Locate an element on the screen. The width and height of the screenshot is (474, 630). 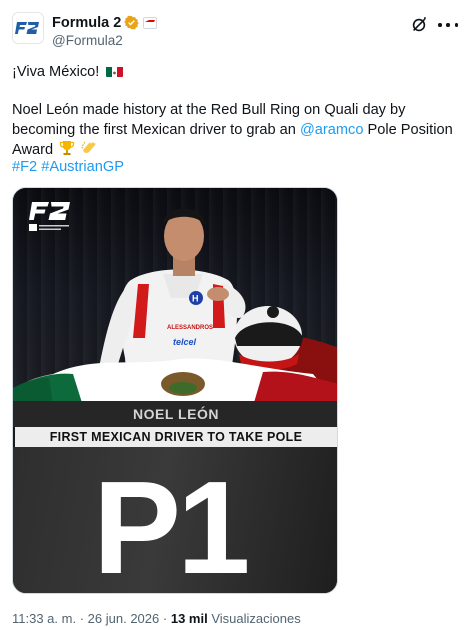
suit-telcel-text: telcel is located at coordinates (185, 342).